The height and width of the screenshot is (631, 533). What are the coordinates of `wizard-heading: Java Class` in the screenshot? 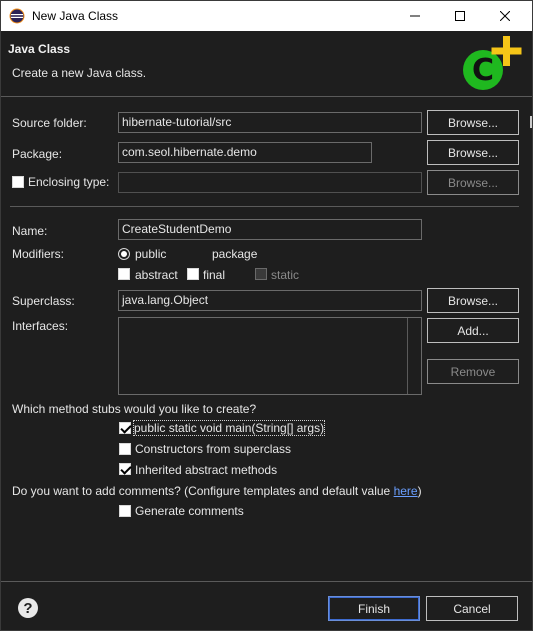 It's located at (39, 49).